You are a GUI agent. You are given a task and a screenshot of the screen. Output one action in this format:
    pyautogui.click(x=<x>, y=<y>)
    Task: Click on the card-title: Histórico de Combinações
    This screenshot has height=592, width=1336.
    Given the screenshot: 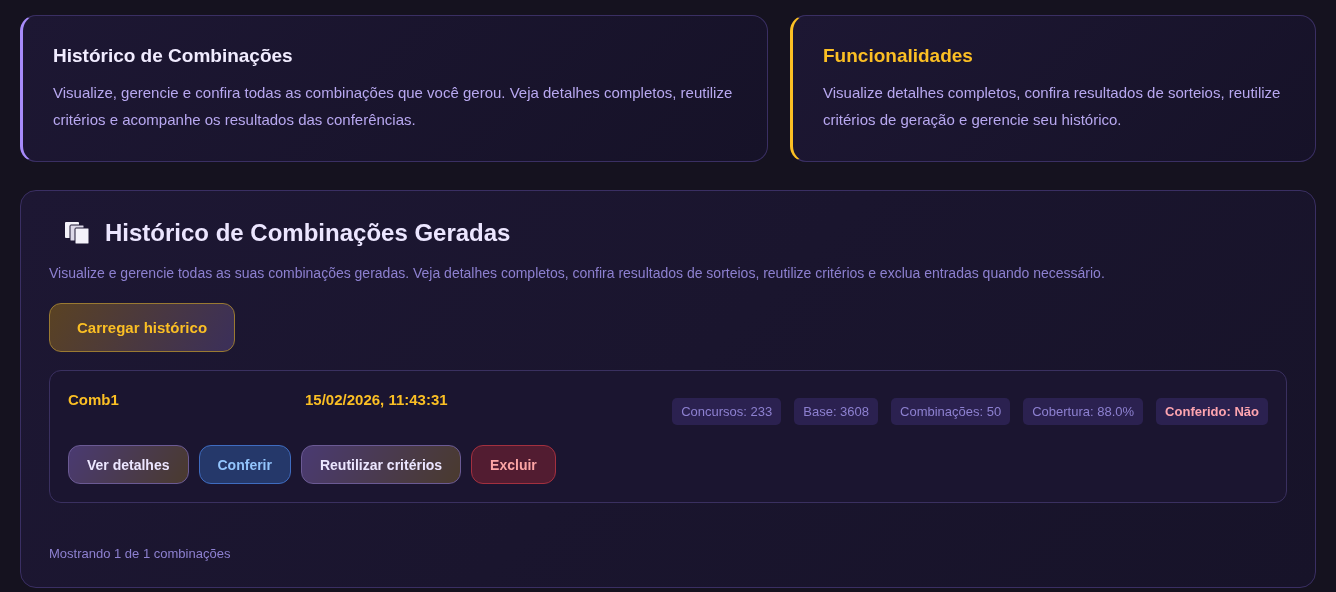 What is the action you would take?
    pyautogui.click(x=173, y=55)
    